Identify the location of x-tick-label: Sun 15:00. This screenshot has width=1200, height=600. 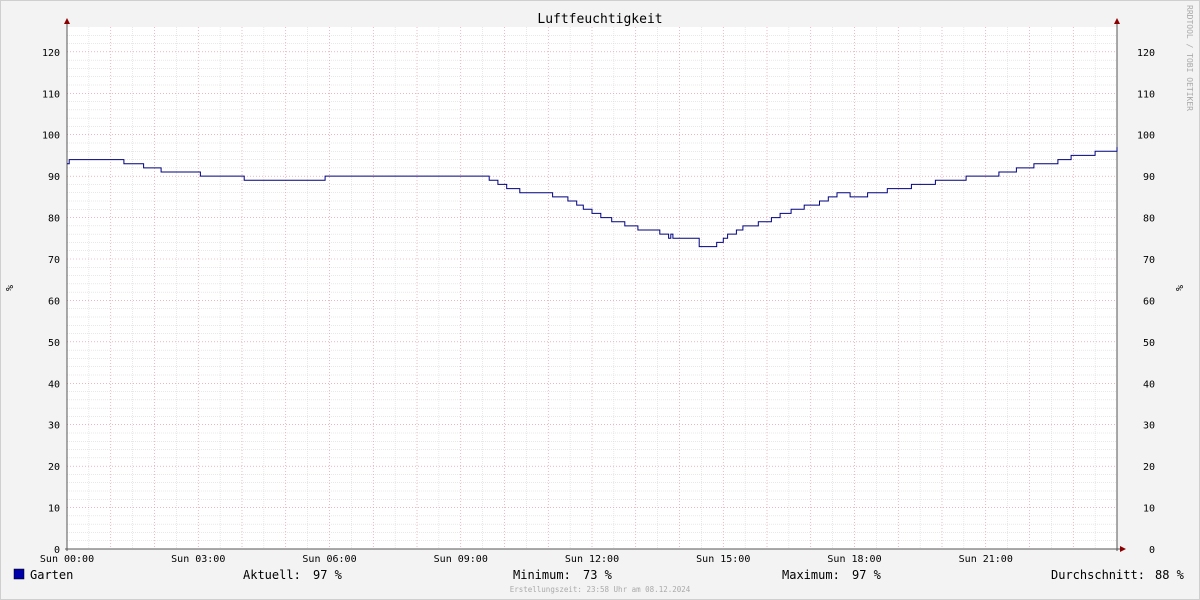
(723, 559).